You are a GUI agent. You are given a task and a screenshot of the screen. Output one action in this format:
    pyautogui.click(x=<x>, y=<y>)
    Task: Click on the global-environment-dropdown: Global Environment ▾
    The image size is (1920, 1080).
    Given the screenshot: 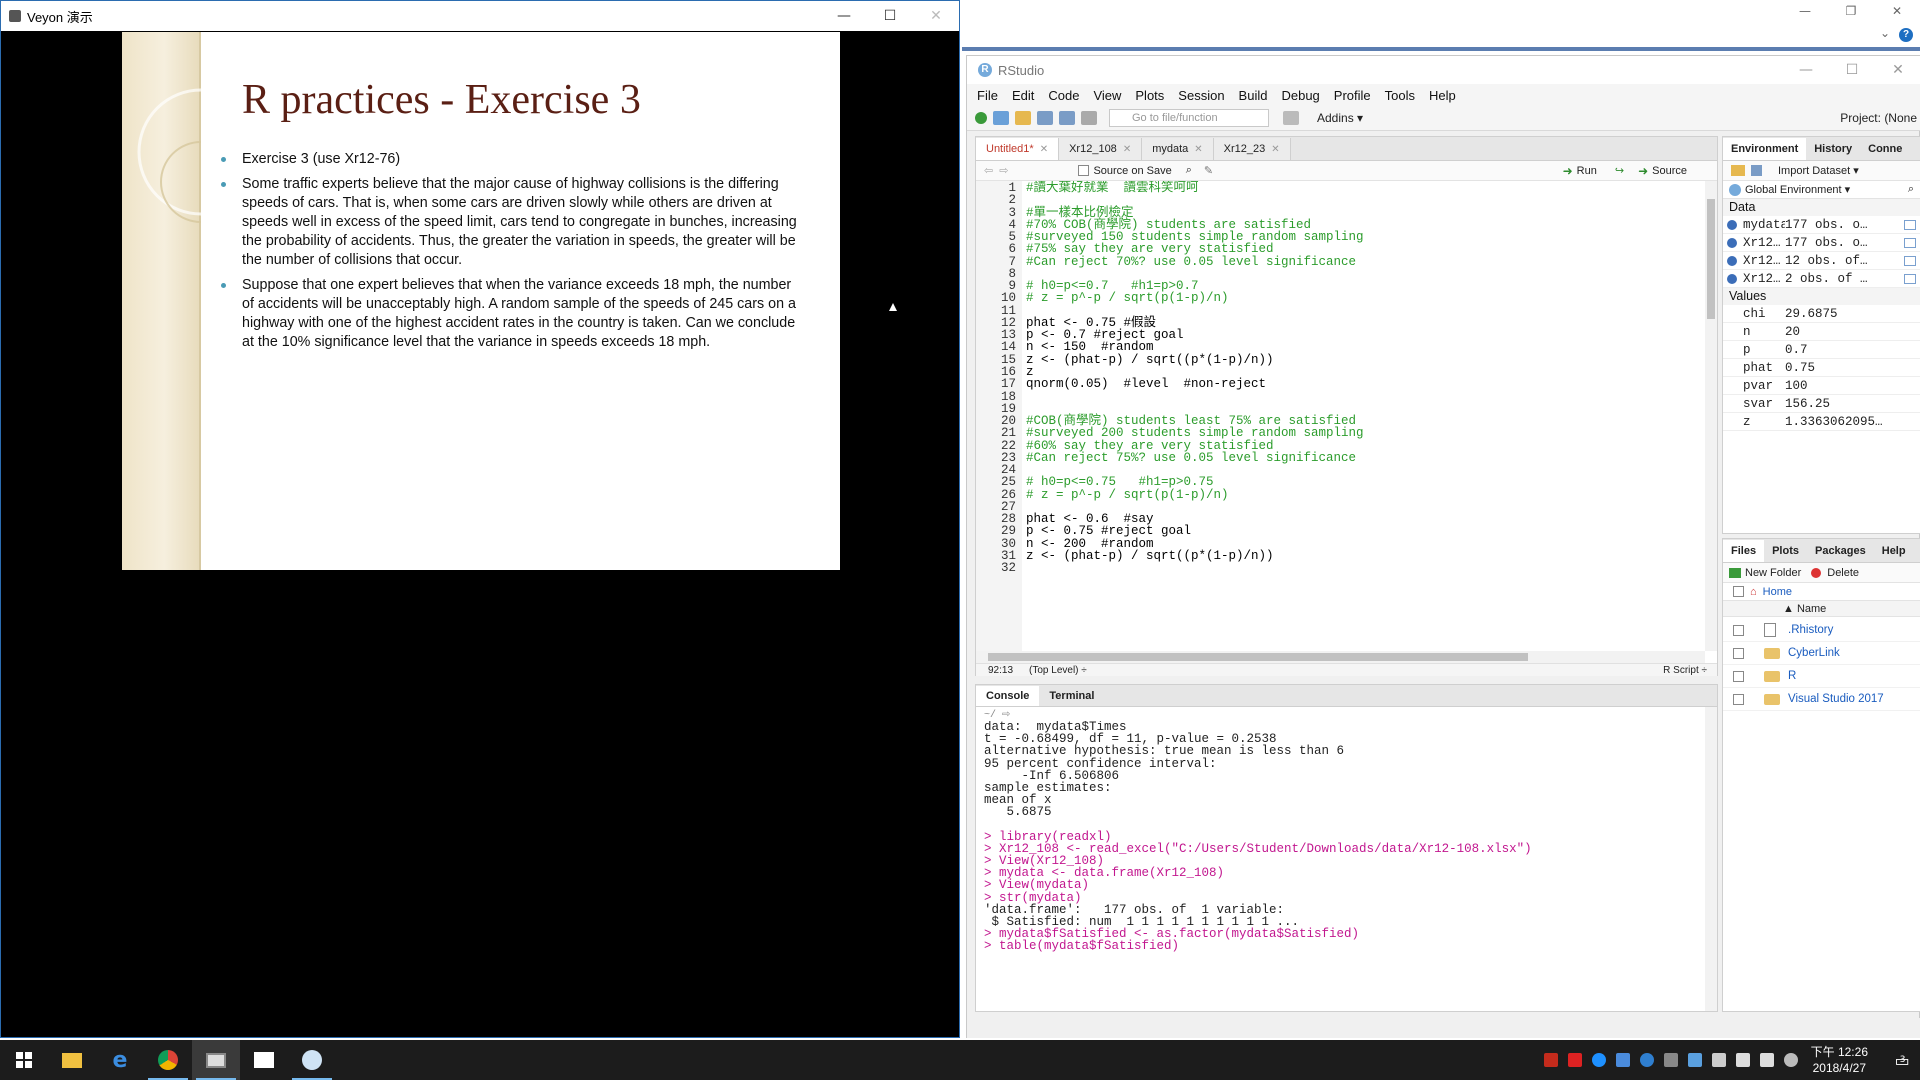 What is the action you would take?
    pyautogui.click(x=1797, y=189)
    